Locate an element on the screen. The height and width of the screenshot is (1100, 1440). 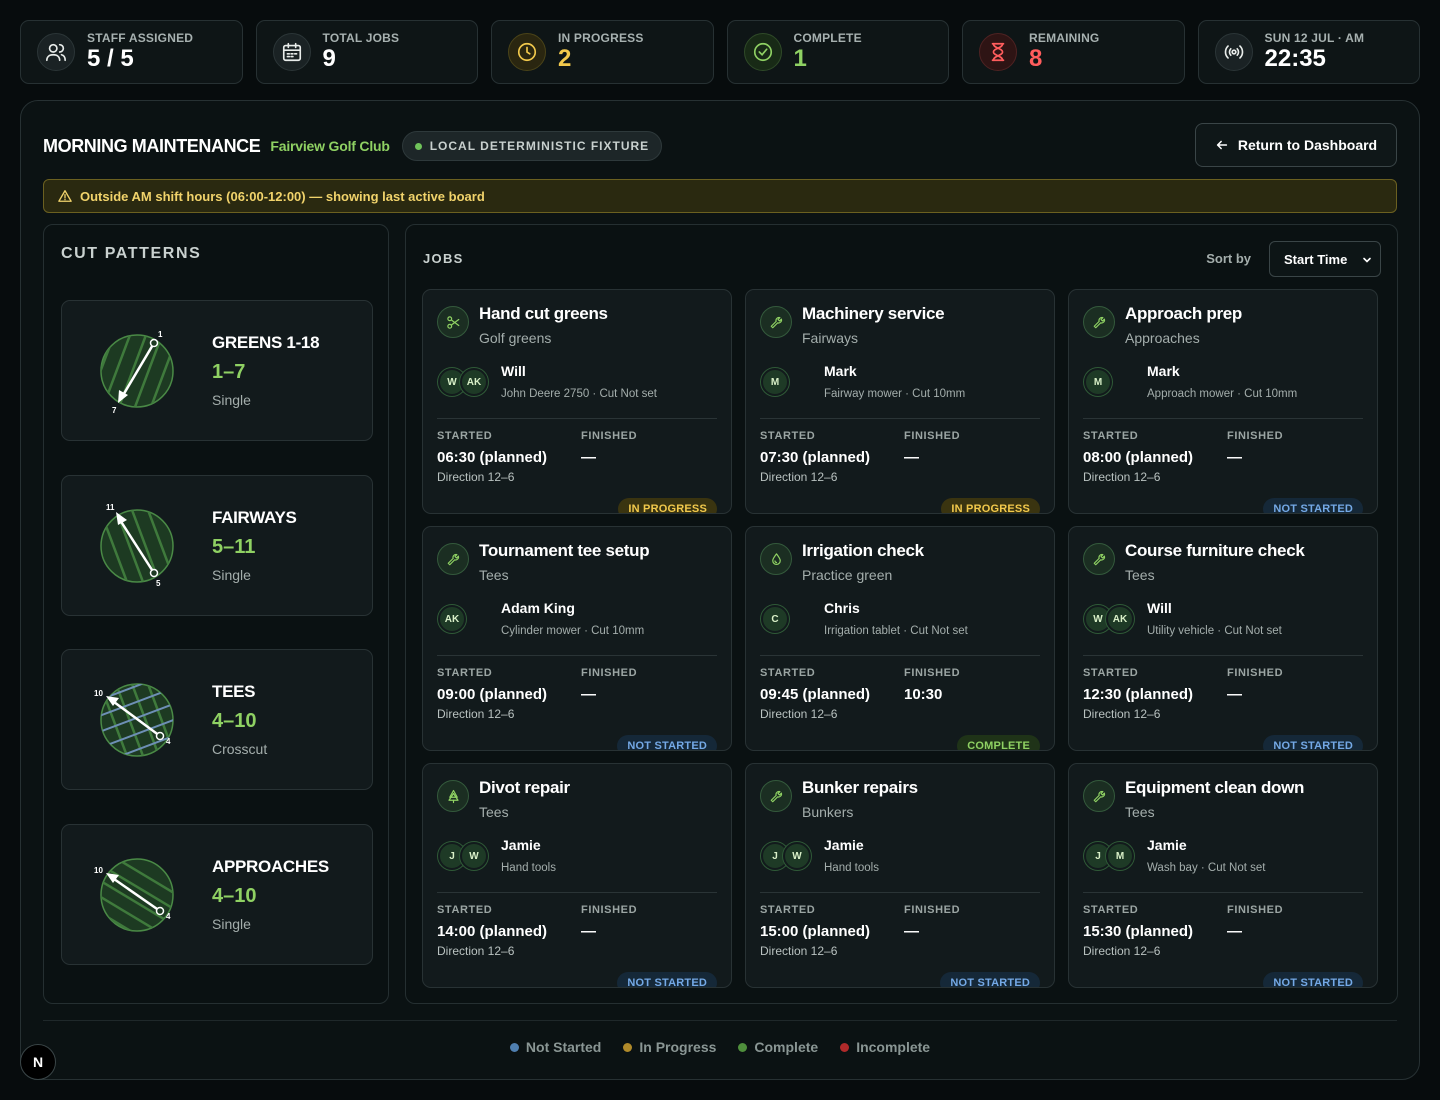
job-assignee: Chris is located at coordinates (842, 608).